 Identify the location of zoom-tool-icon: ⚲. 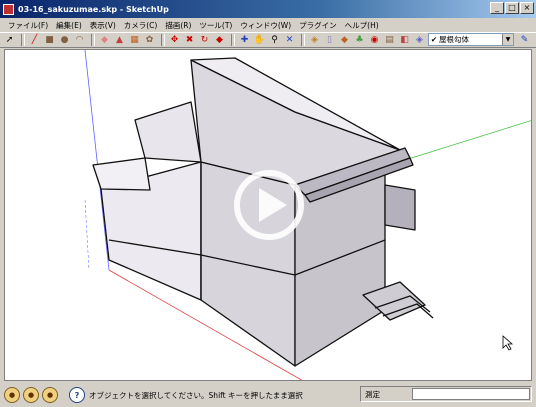
(274, 40).